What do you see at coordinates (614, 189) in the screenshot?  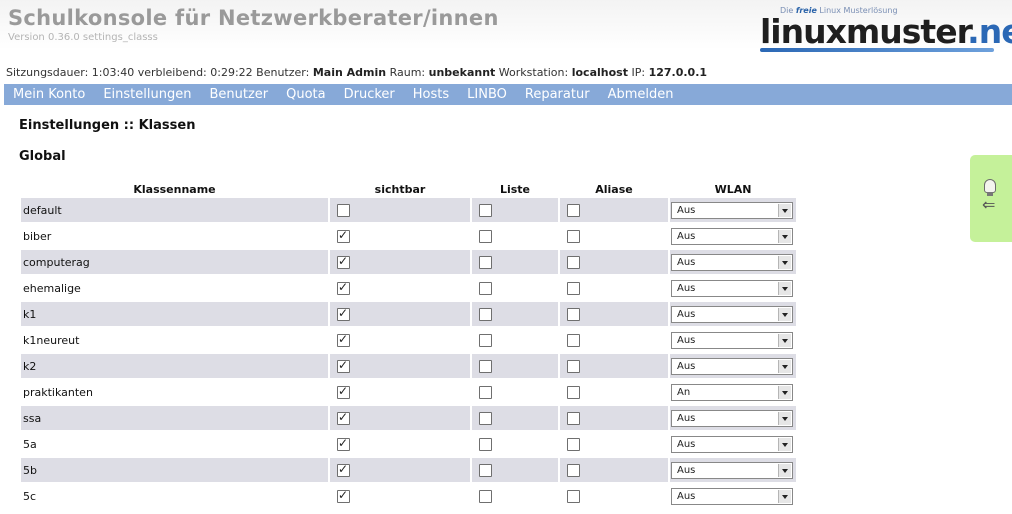 I see `header-aliase: Aliase` at bounding box center [614, 189].